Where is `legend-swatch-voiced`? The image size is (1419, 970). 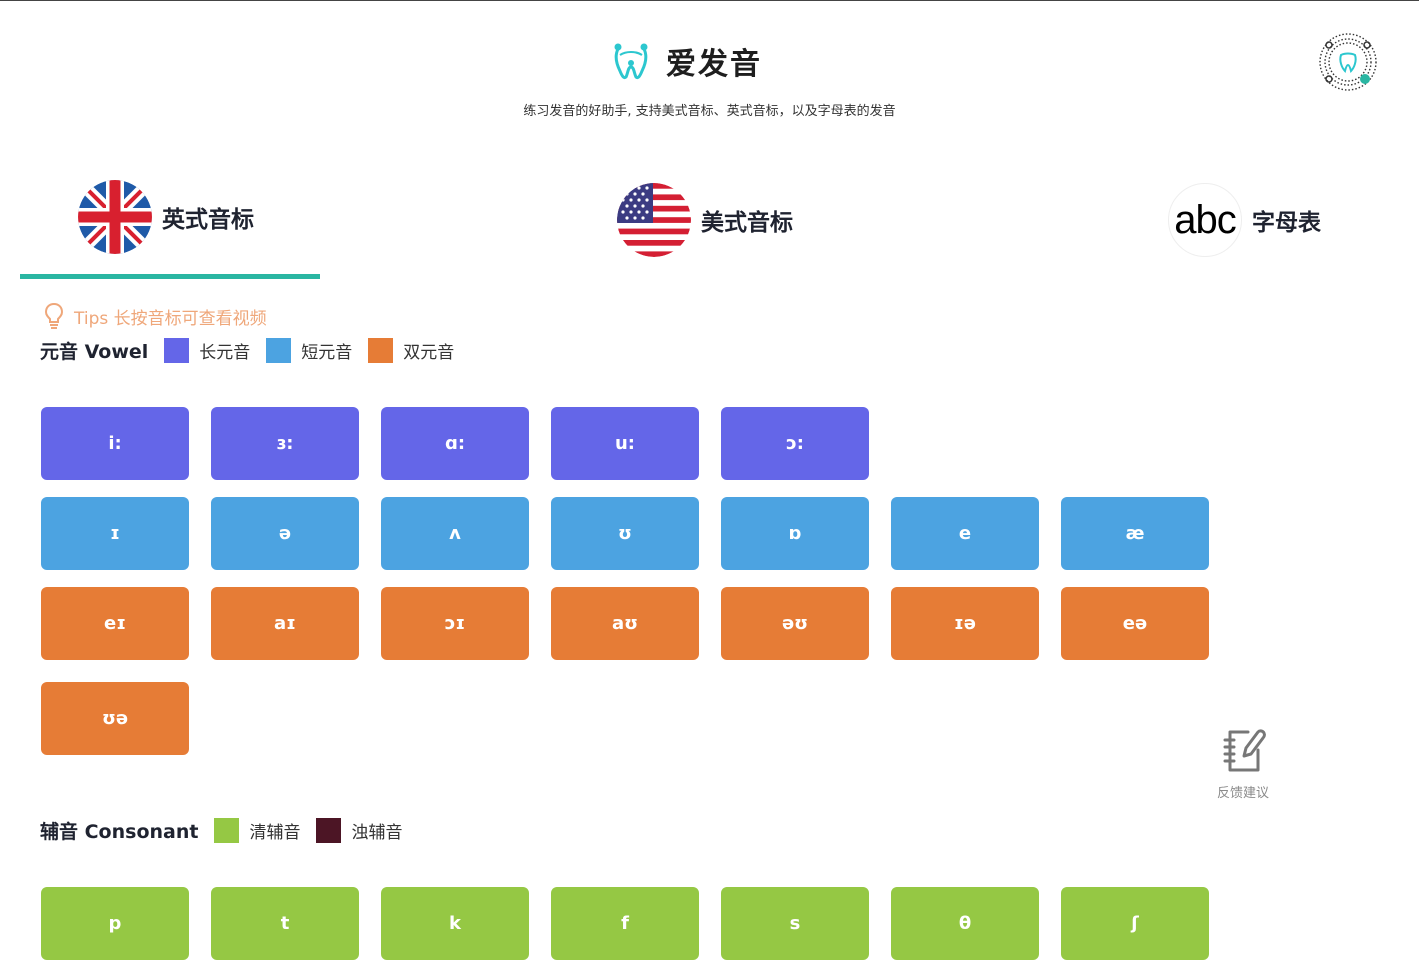
legend-swatch-voiced is located at coordinates (329, 830).